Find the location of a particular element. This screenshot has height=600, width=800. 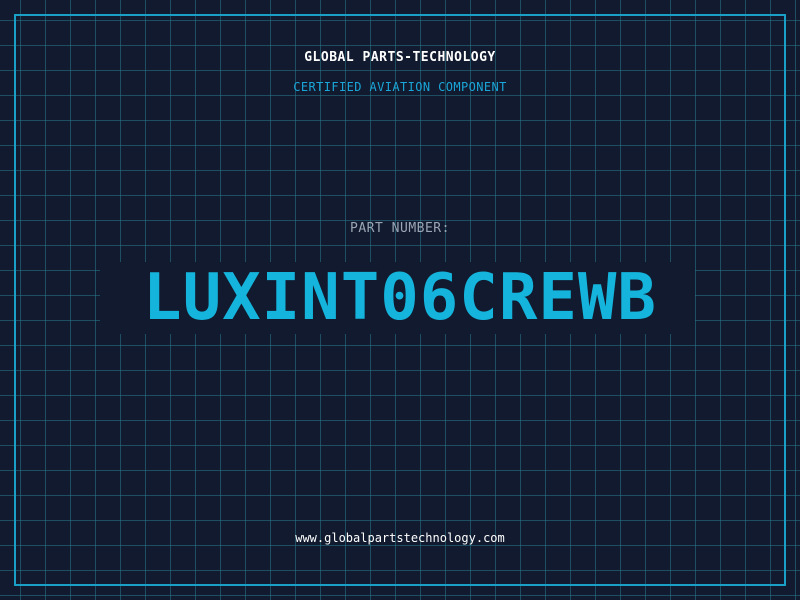

certification-tagline: CERTIFIED AVIATION COMPONENT is located at coordinates (400, 87).